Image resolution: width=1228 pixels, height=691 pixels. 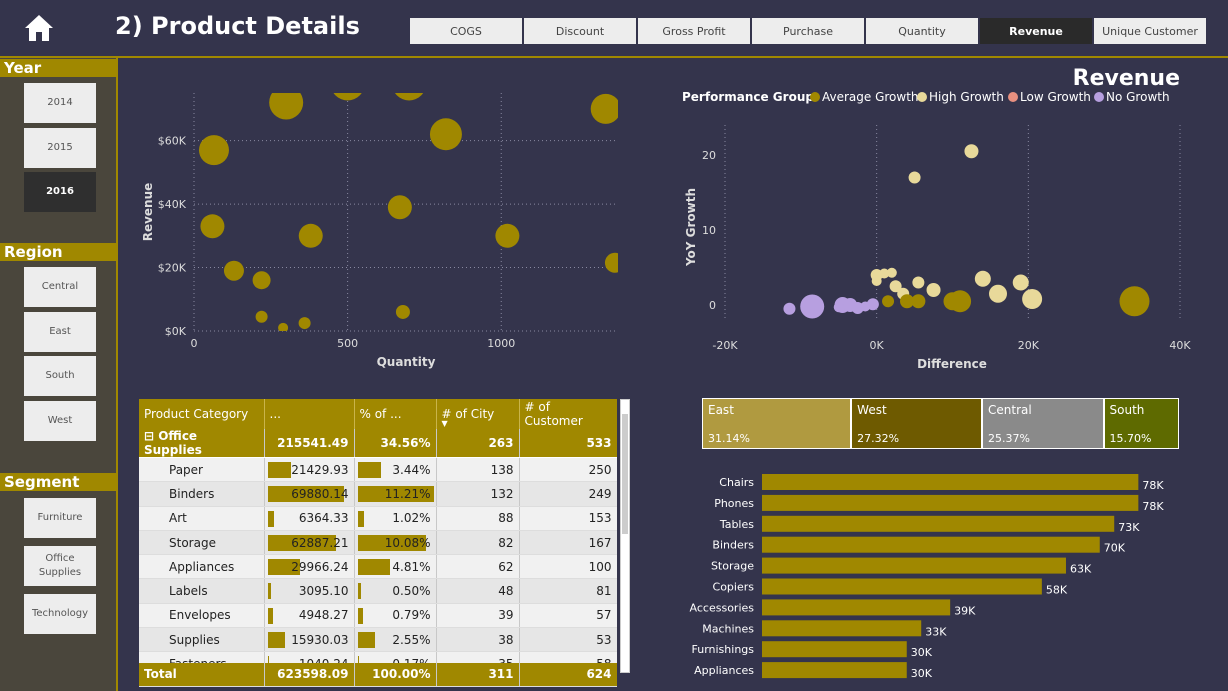 What do you see at coordinates (625, 536) in the screenshot?
I see `table-scrollbar` at bounding box center [625, 536].